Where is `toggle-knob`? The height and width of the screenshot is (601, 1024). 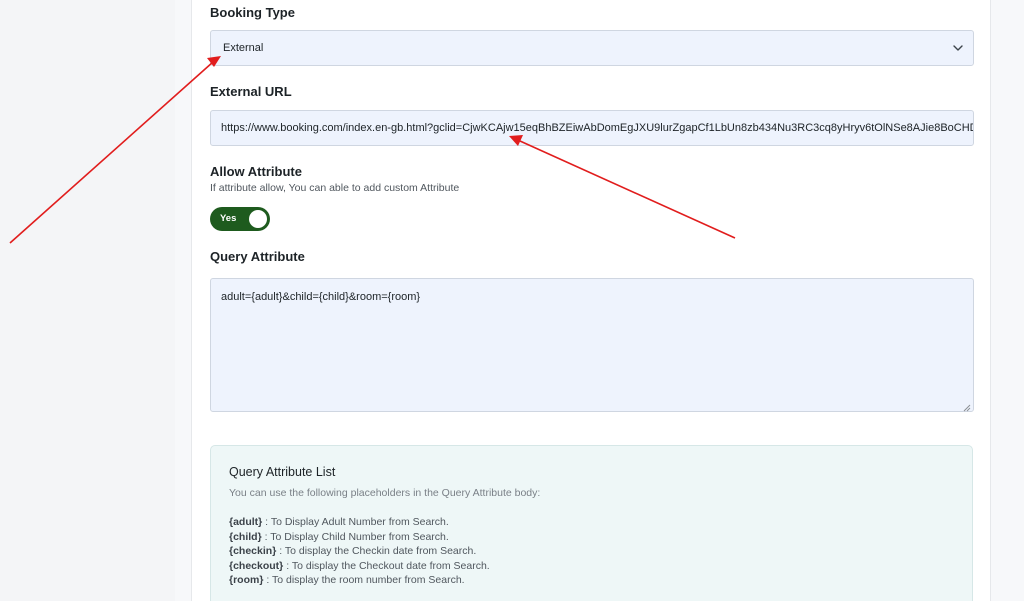
toggle-knob is located at coordinates (258, 219).